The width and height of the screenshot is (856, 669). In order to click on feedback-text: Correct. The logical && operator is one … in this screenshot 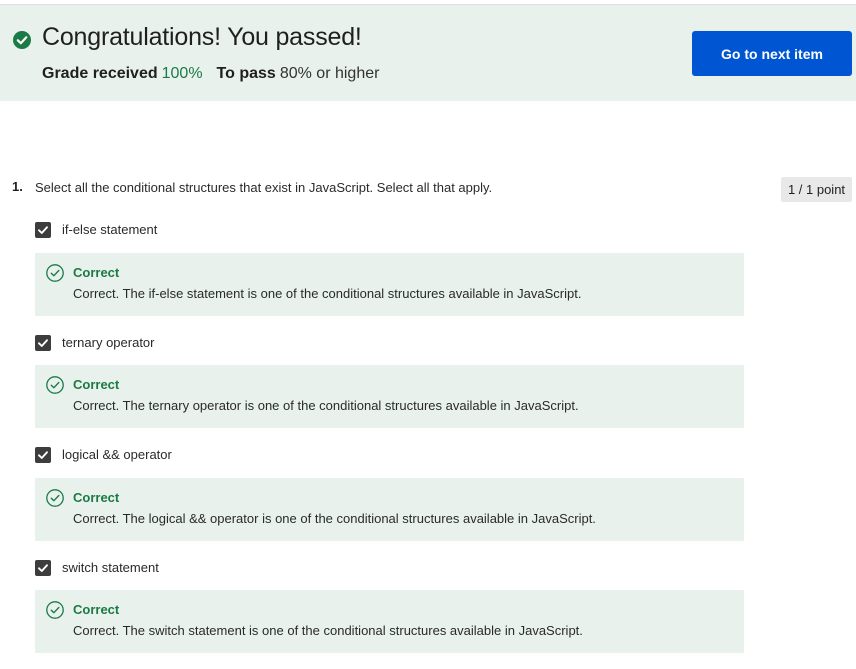, I will do `click(334, 518)`.